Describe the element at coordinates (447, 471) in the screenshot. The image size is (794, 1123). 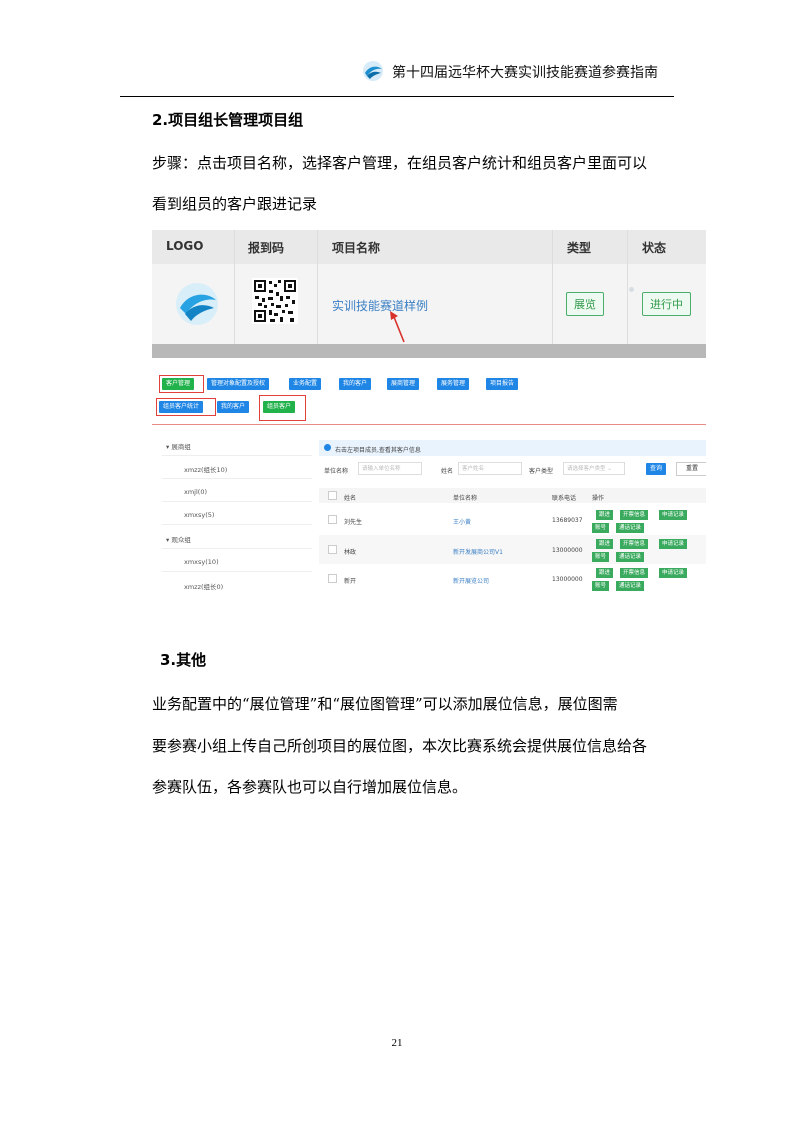
I see `name-label: 姓名` at that location.